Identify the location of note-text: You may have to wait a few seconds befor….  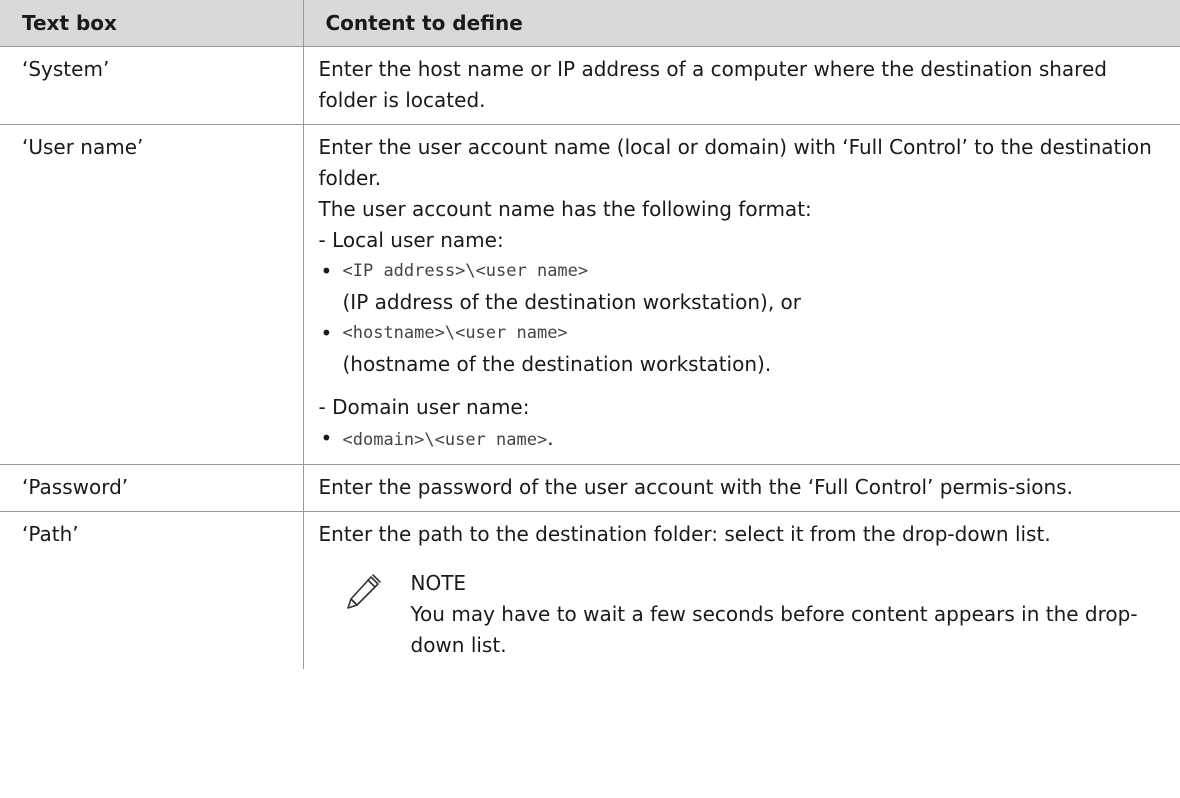
(774, 629).